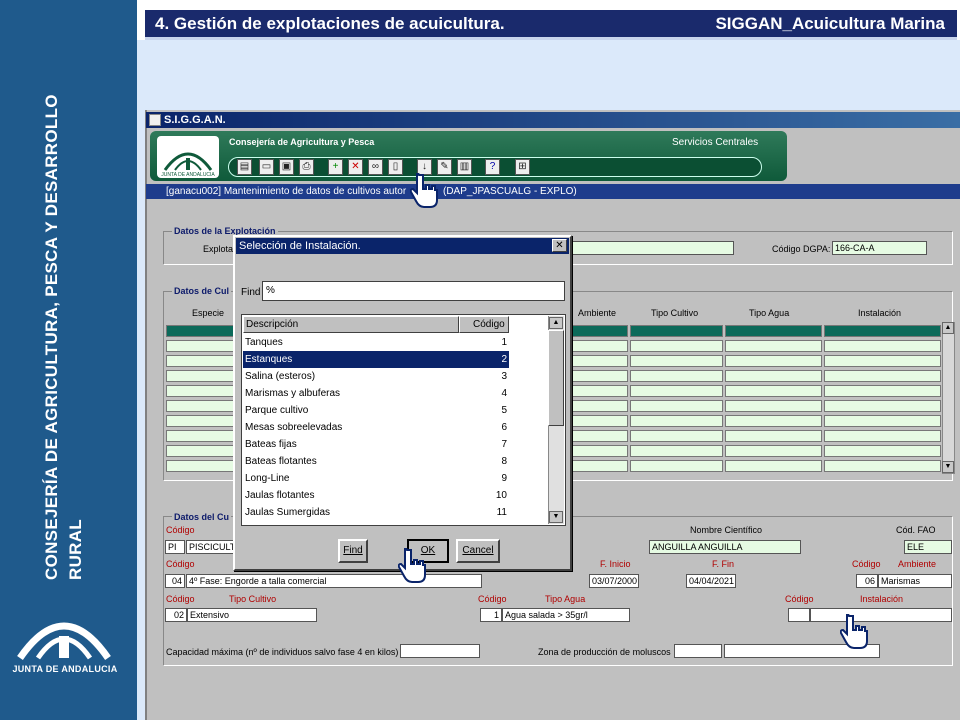 The width and height of the screenshot is (960, 720). Describe the element at coordinates (556, 517) in the screenshot. I see `list-scroll-down-icon: ▼` at that location.